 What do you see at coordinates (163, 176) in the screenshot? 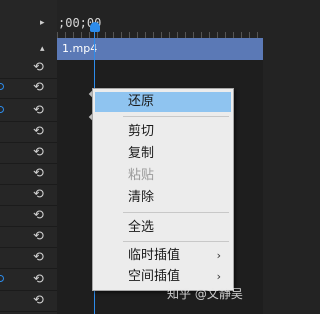
I see `menu-item-paste: 粘贴` at bounding box center [163, 176].